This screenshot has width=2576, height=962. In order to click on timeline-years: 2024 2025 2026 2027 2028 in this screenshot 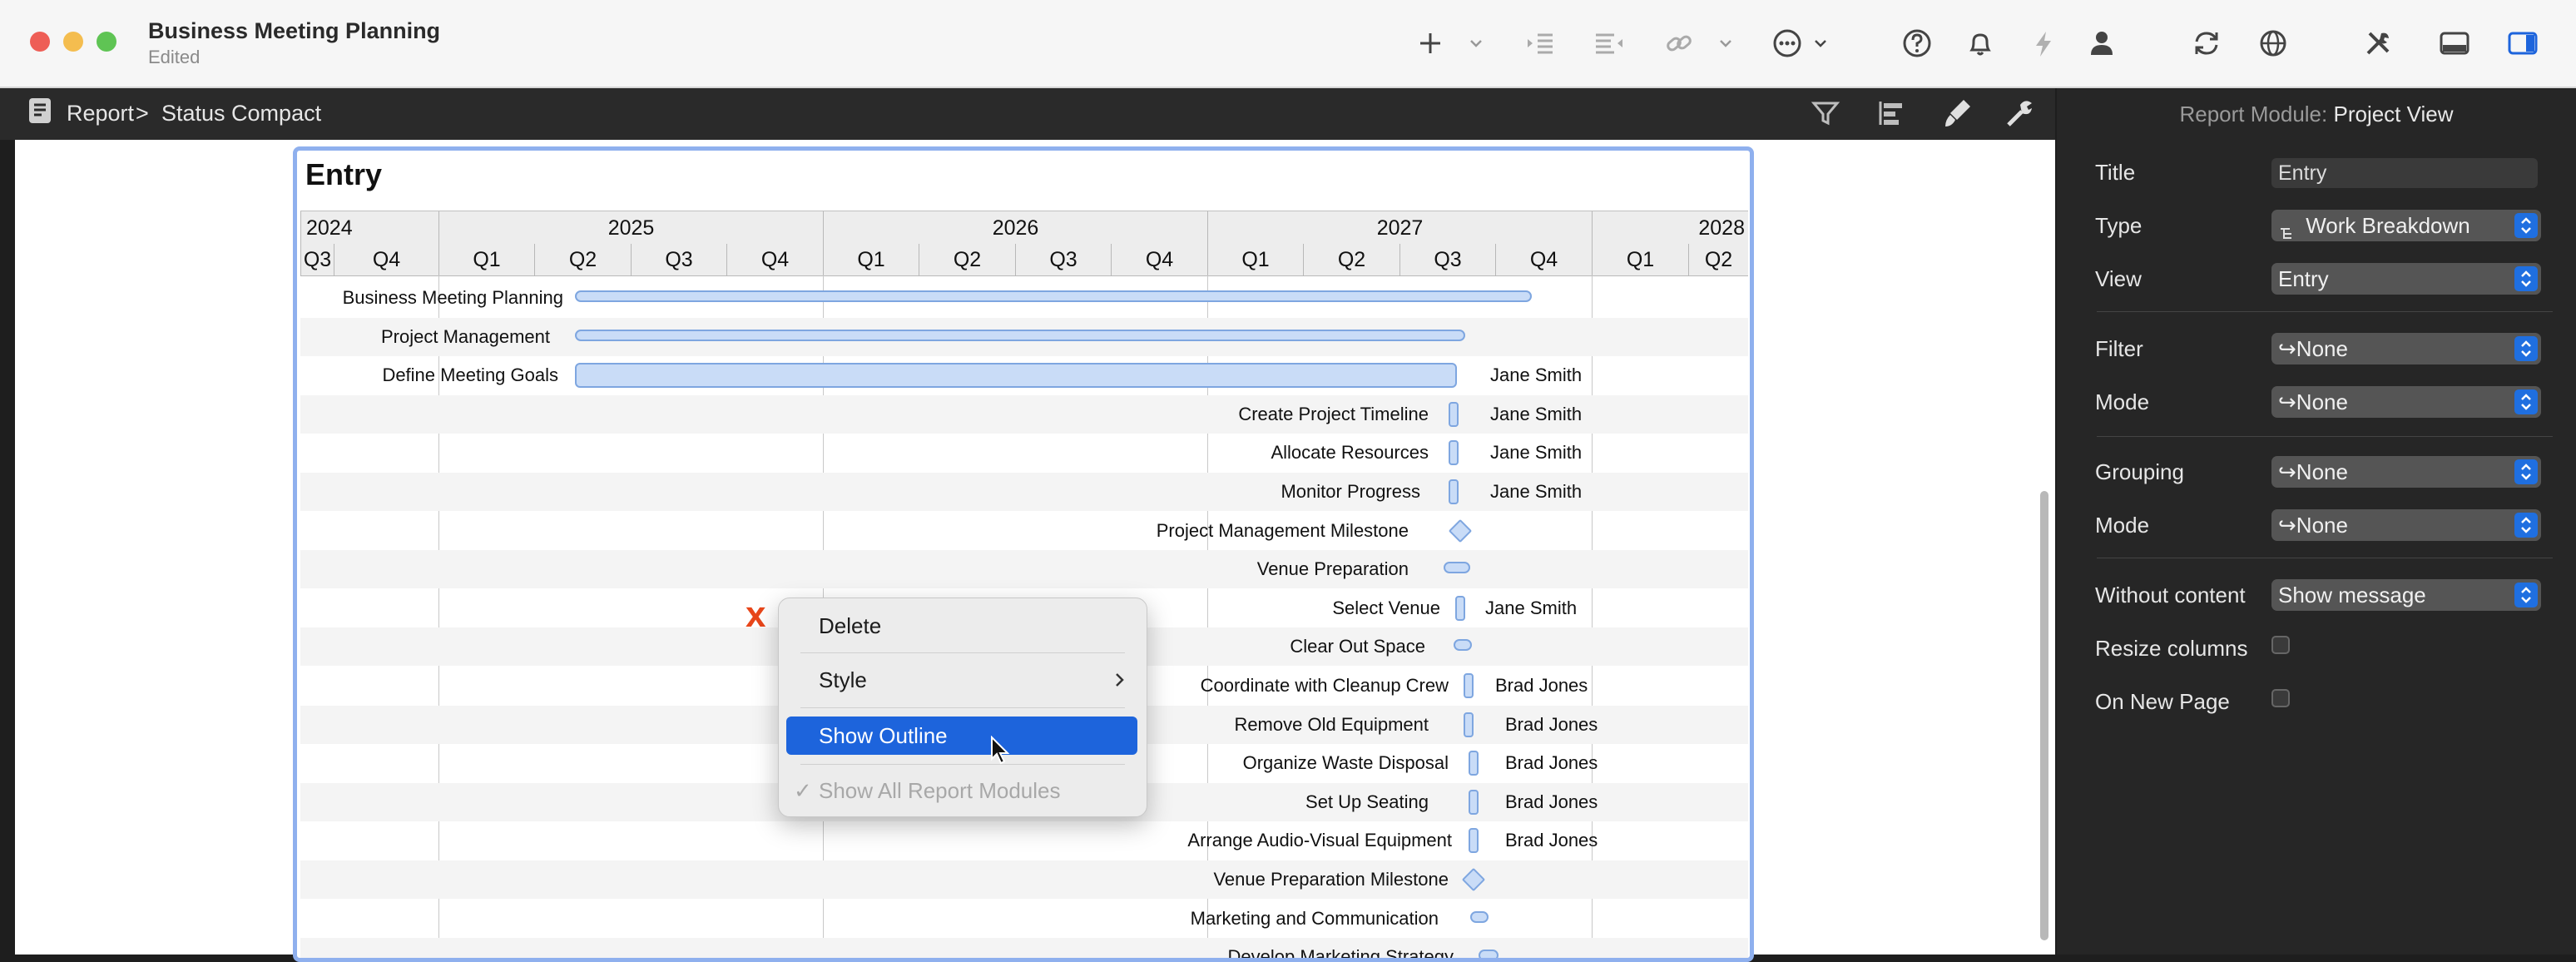, I will do `click(1024, 228)`.